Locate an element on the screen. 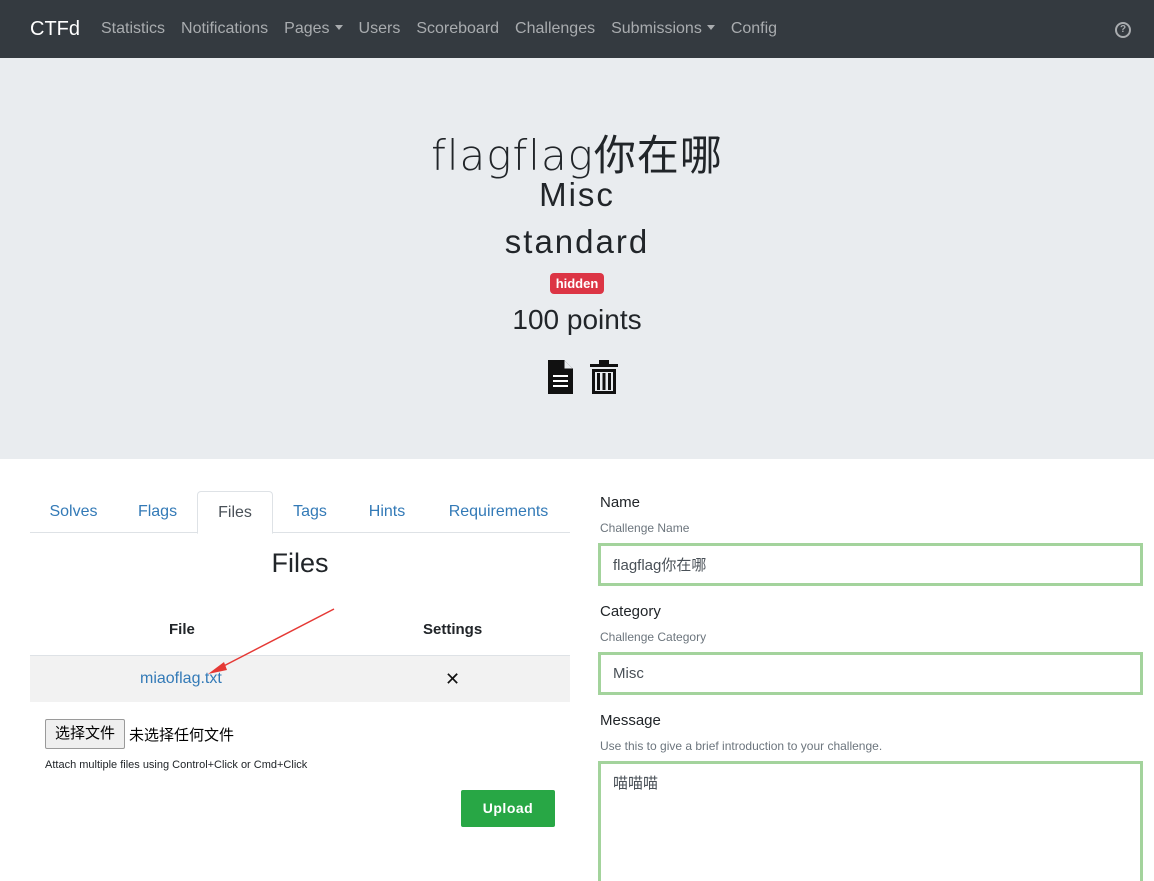  nav-item-label: Challenges is located at coordinates (555, 28).